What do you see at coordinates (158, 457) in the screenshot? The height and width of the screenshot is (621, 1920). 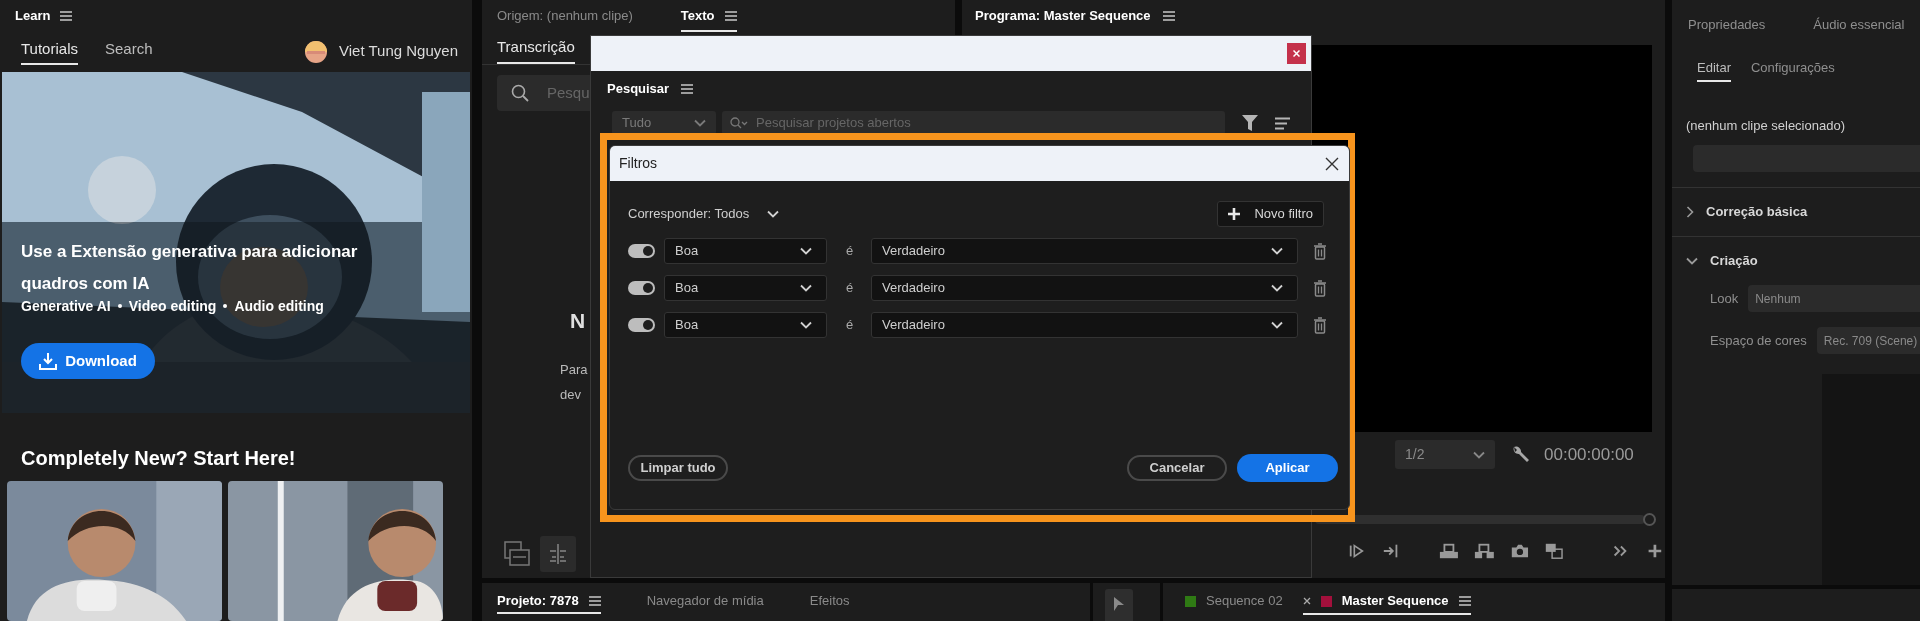 I see `section-heading: Completely New? Start Here!` at bounding box center [158, 457].